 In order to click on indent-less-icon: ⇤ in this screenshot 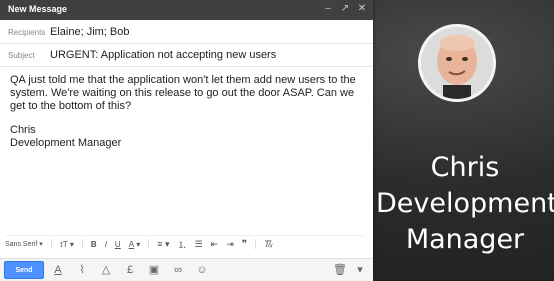, I will do `click(215, 244)`.